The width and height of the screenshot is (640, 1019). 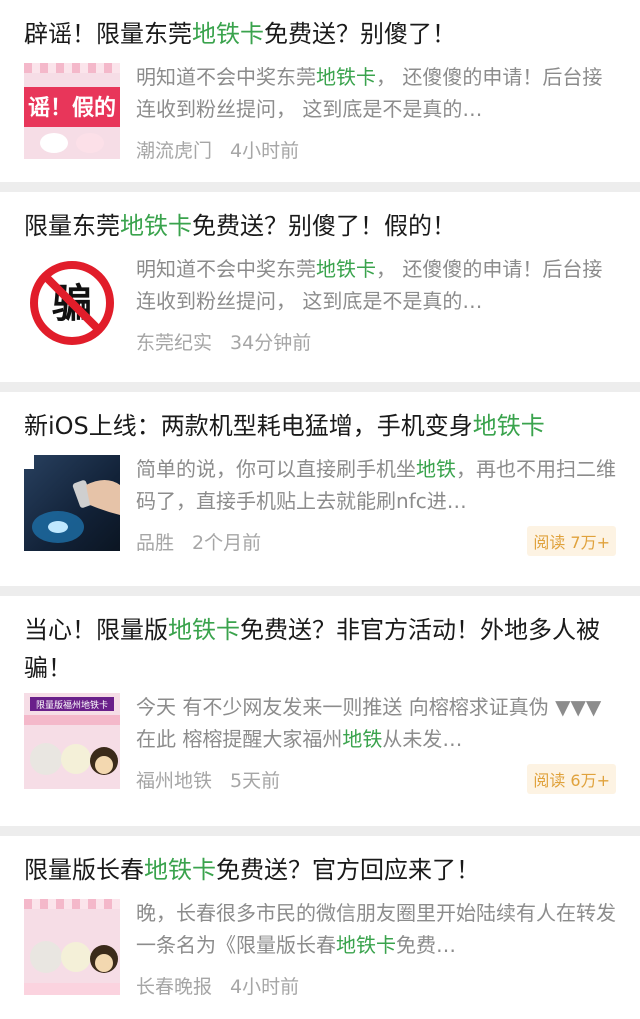 What do you see at coordinates (320, 218) in the screenshot?
I see `article-title: 限量东莞地铁卡免费送？别傻了！假的！` at bounding box center [320, 218].